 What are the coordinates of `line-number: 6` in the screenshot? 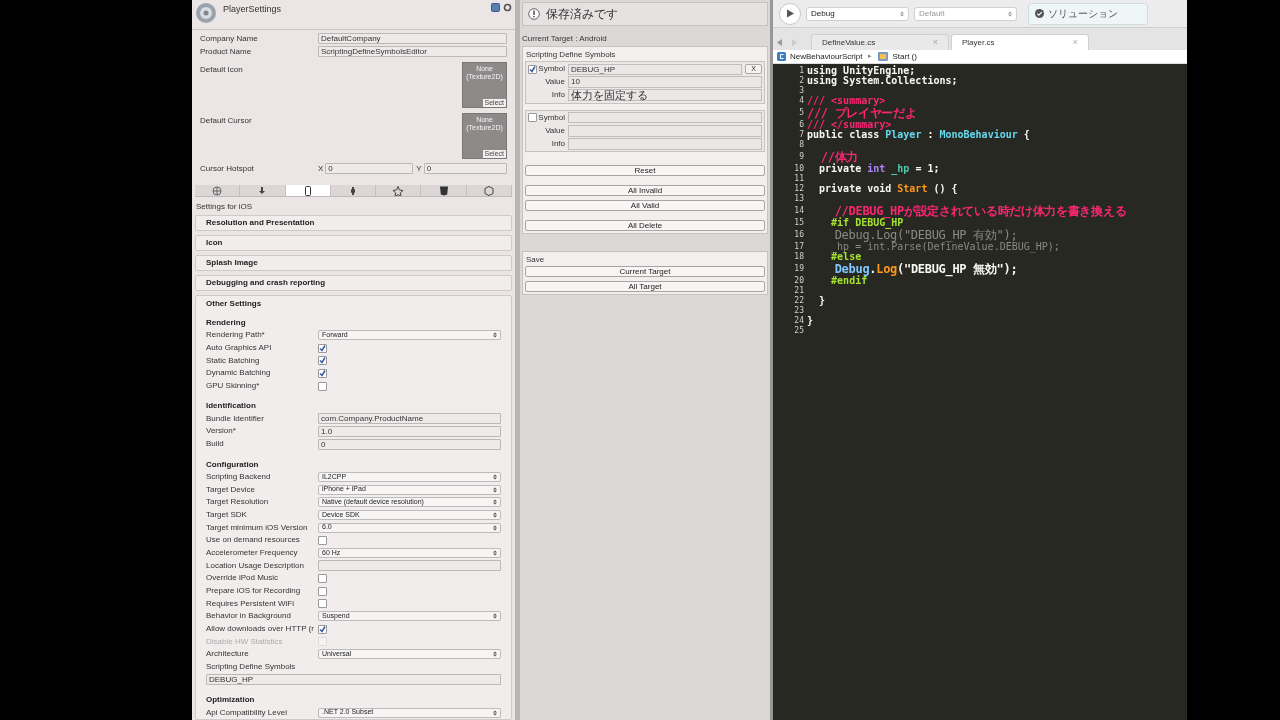 It's located at (801, 125).